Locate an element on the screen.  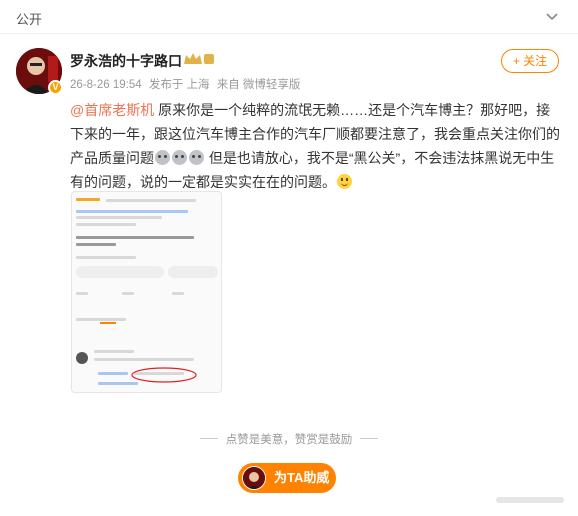
post-location: 发布于 上海 is located at coordinates (179, 85).